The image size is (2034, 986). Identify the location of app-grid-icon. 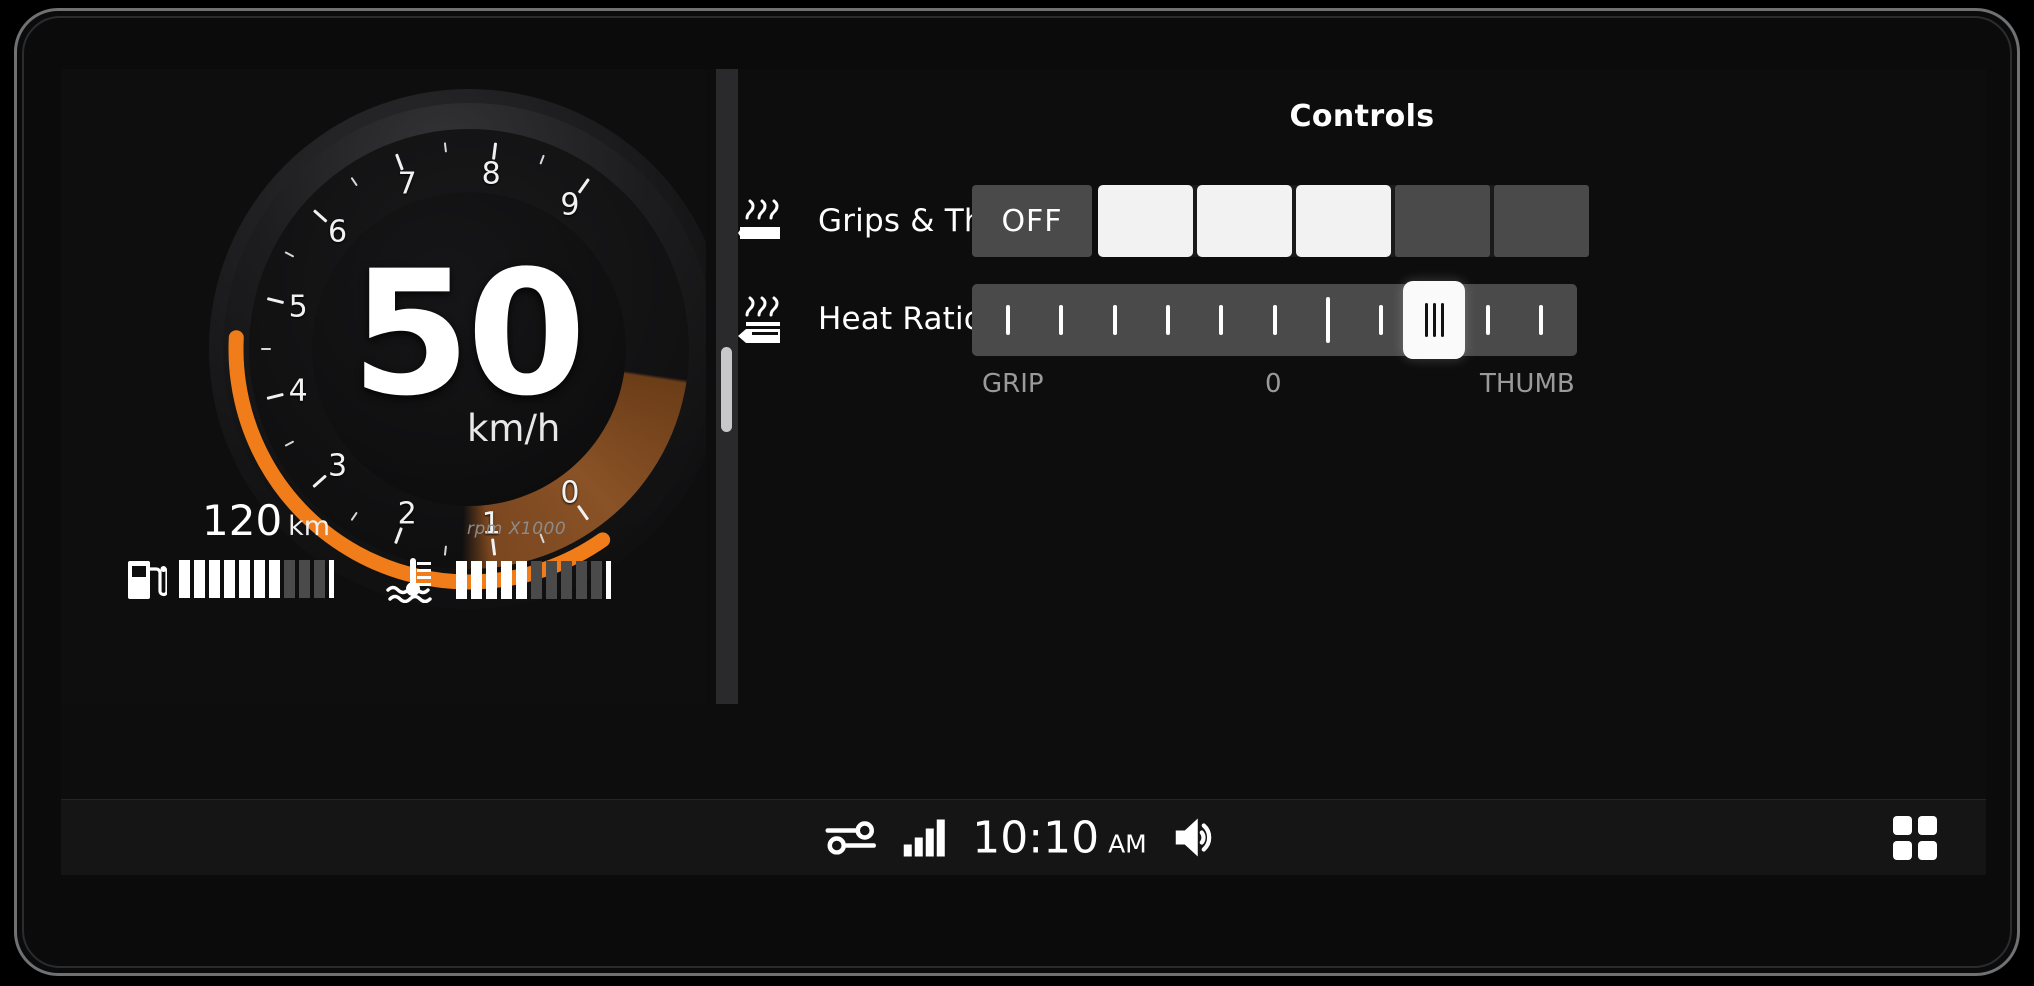
(1915, 838).